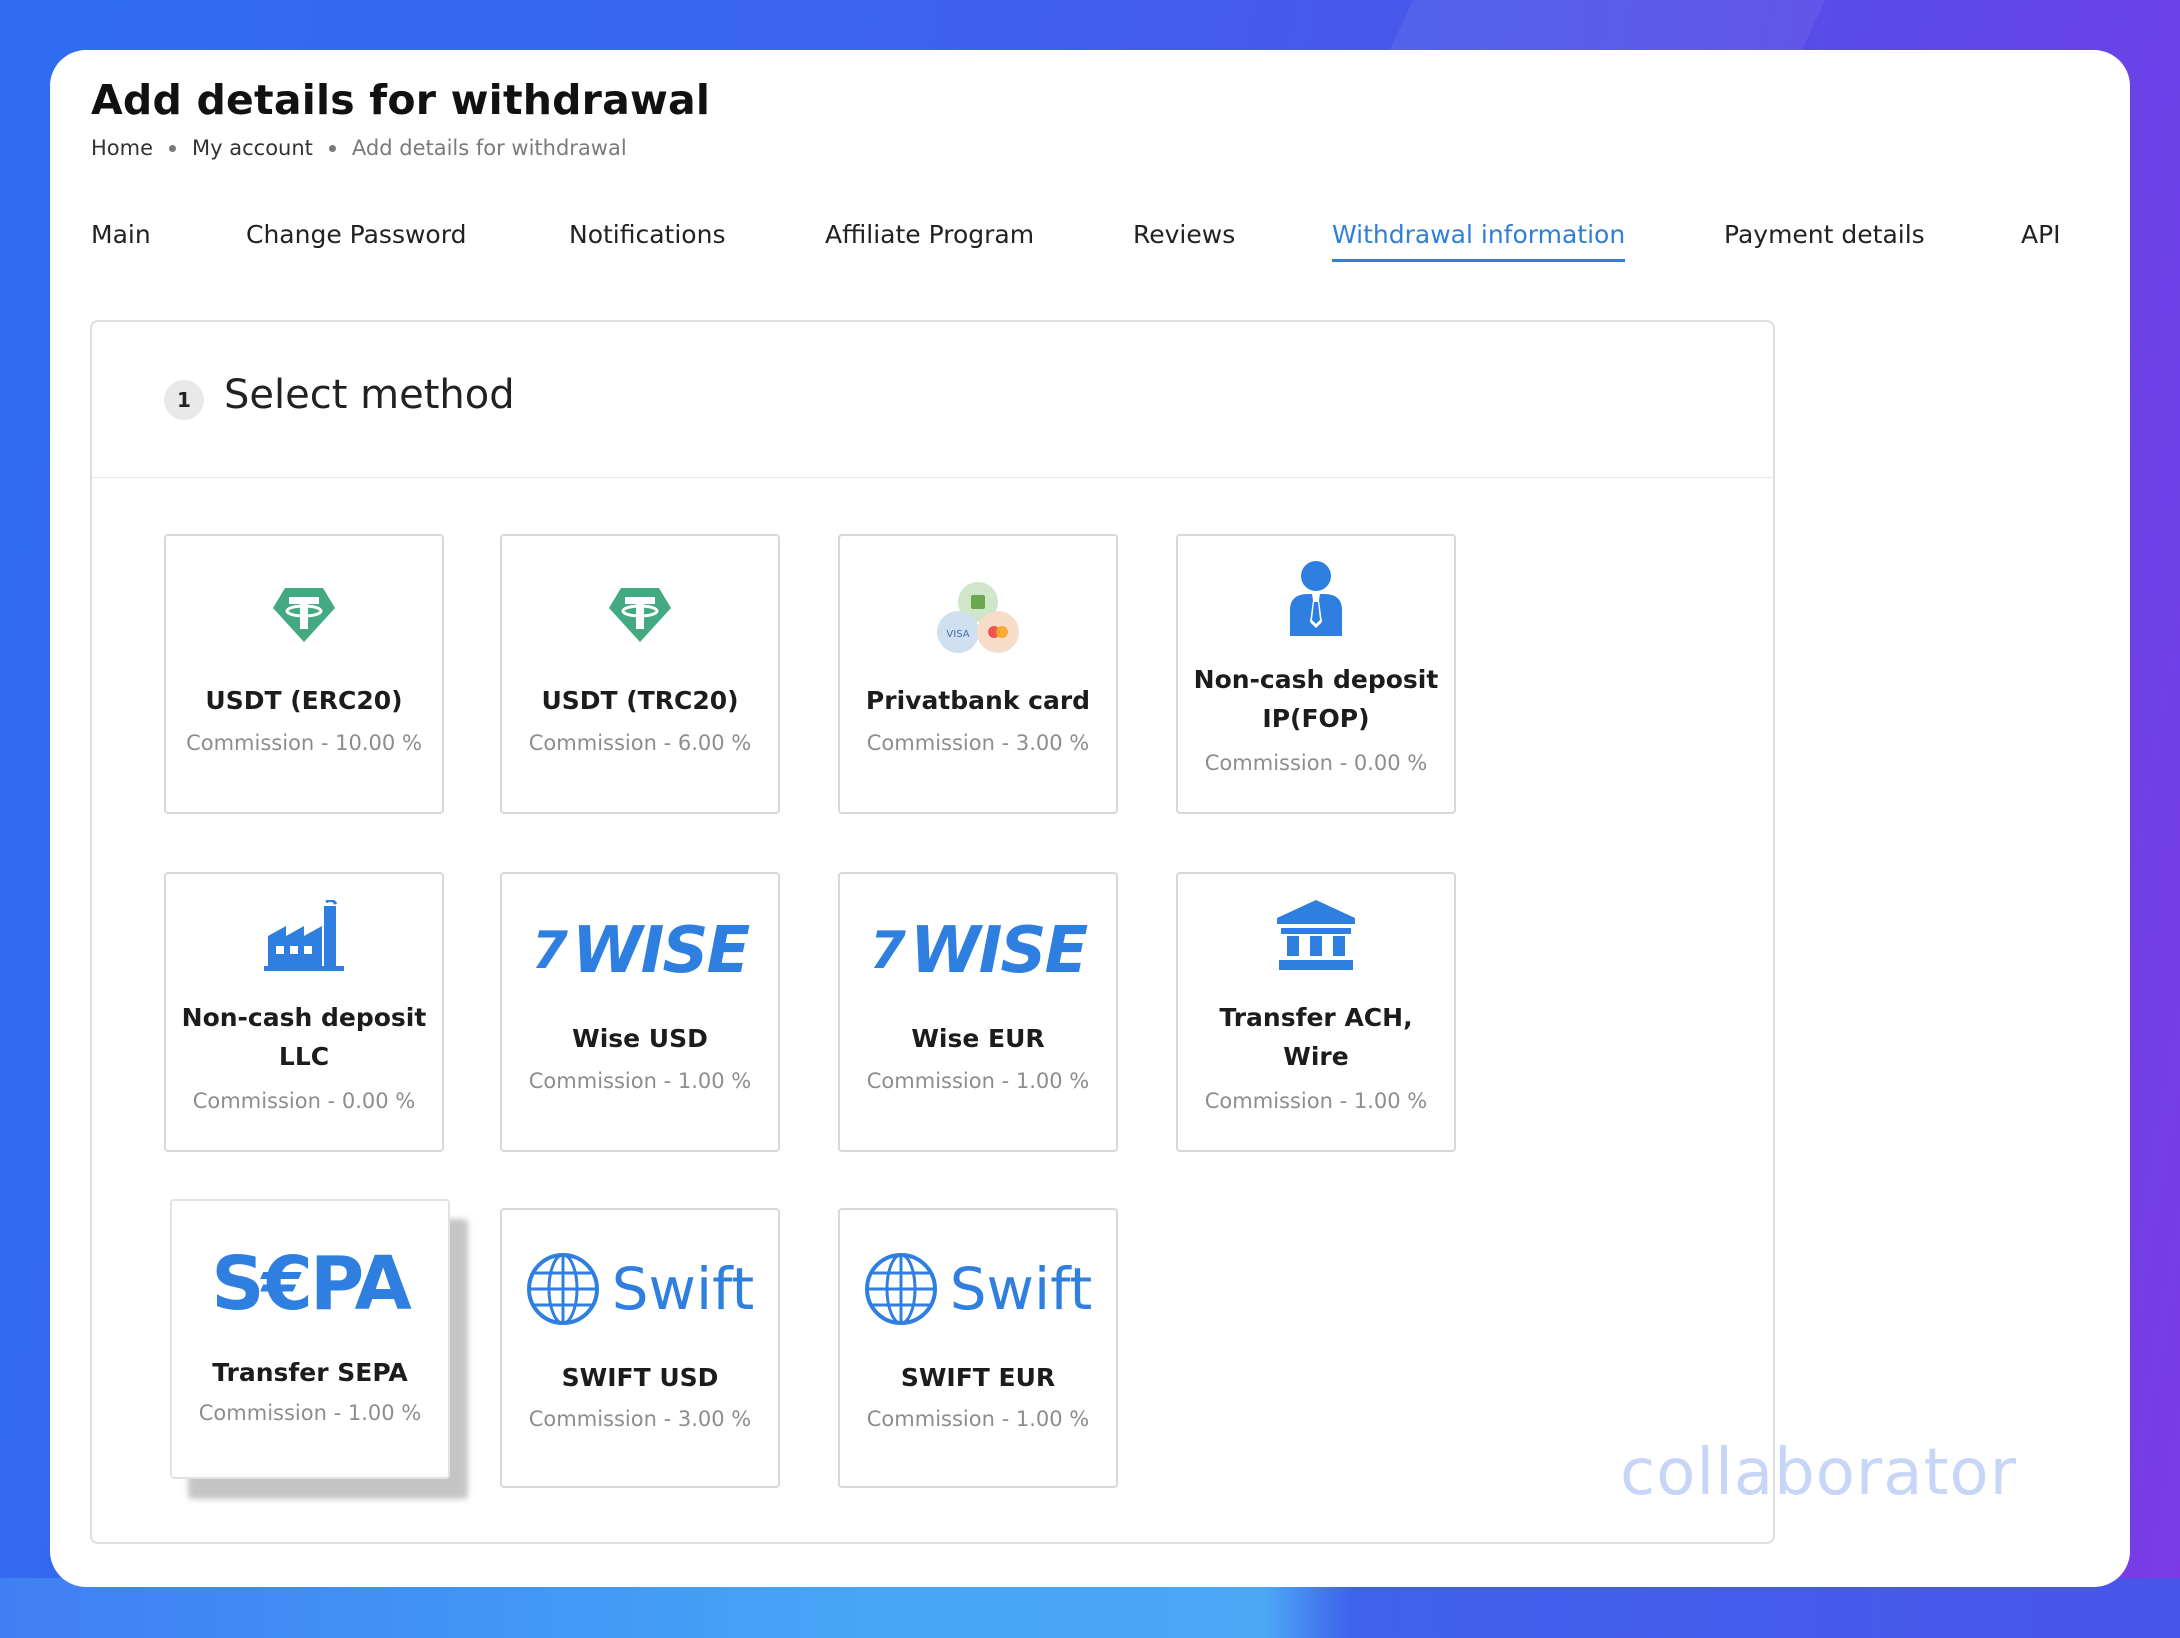 The image size is (2180, 1638). What do you see at coordinates (640, 700) in the screenshot?
I see `method-label: USDT (TRC20)` at bounding box center [640, 700].